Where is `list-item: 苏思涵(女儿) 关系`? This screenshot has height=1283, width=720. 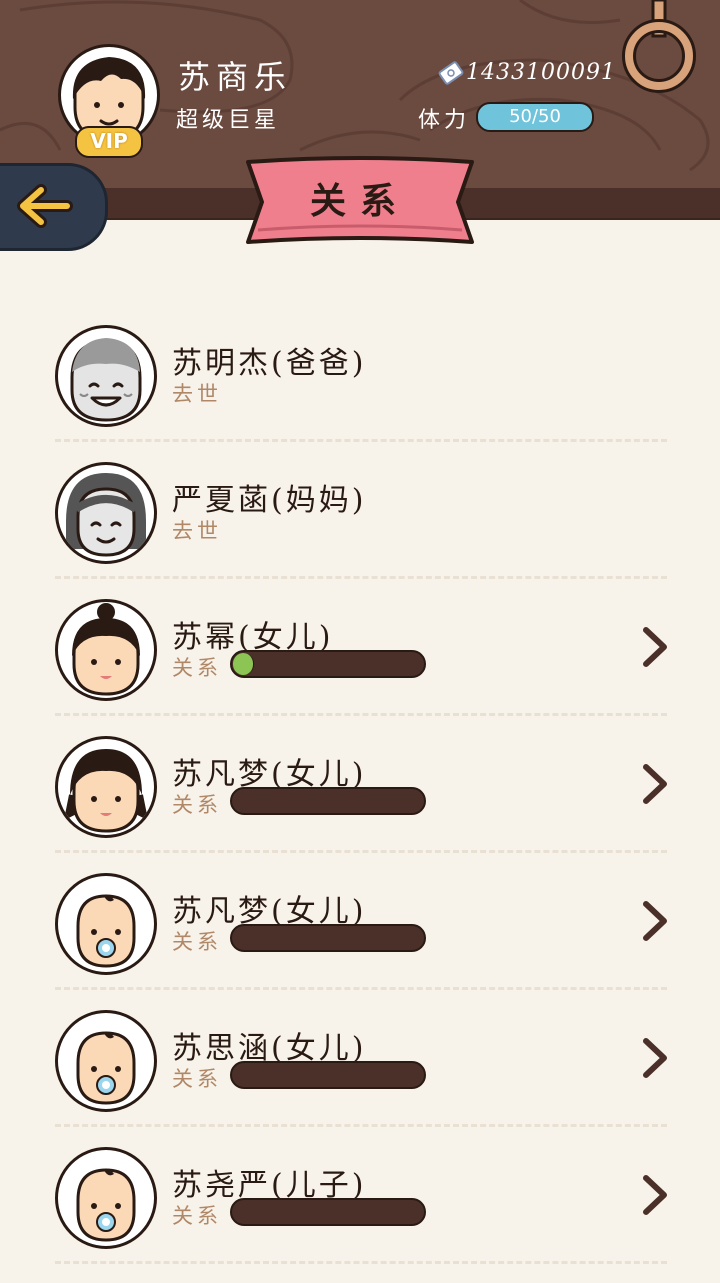
list-item: 苏思涵(女儿) 关系 is located at coordinates (360, 1077).